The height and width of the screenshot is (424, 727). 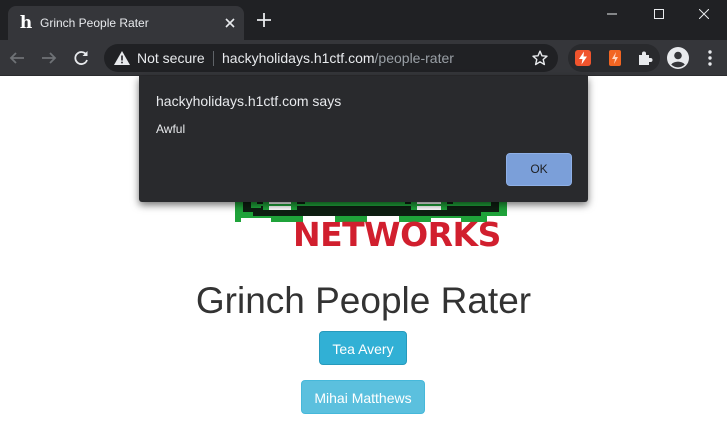 What do you see at coordinates (363, 300) in the screenshot?
I see `page-title: Grinch People Rater` at bounding box center [363, 300].